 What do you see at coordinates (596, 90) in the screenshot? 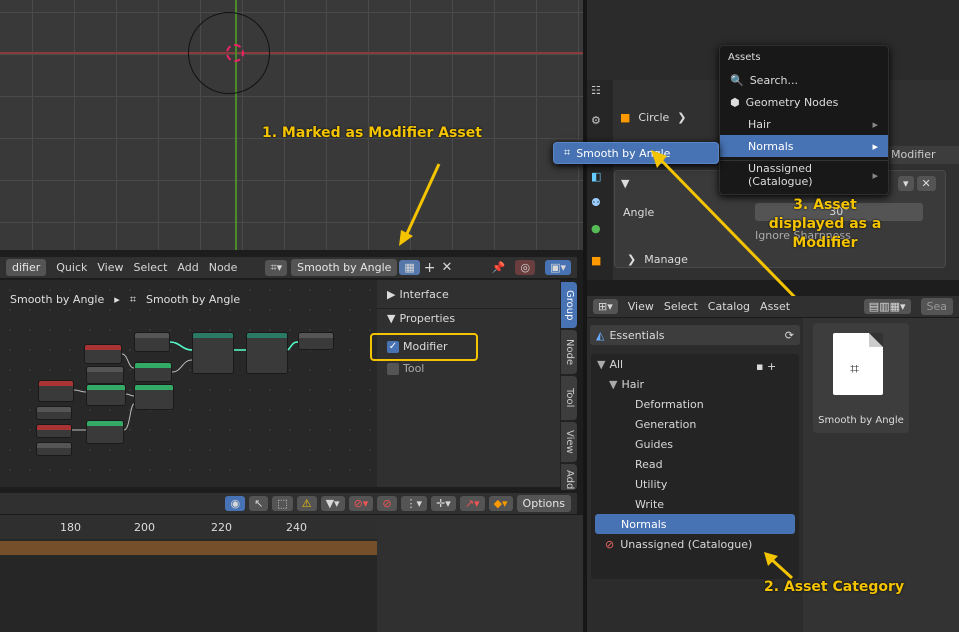
I see `editor-type-icon: ☷` at bounding box center [596, 90].